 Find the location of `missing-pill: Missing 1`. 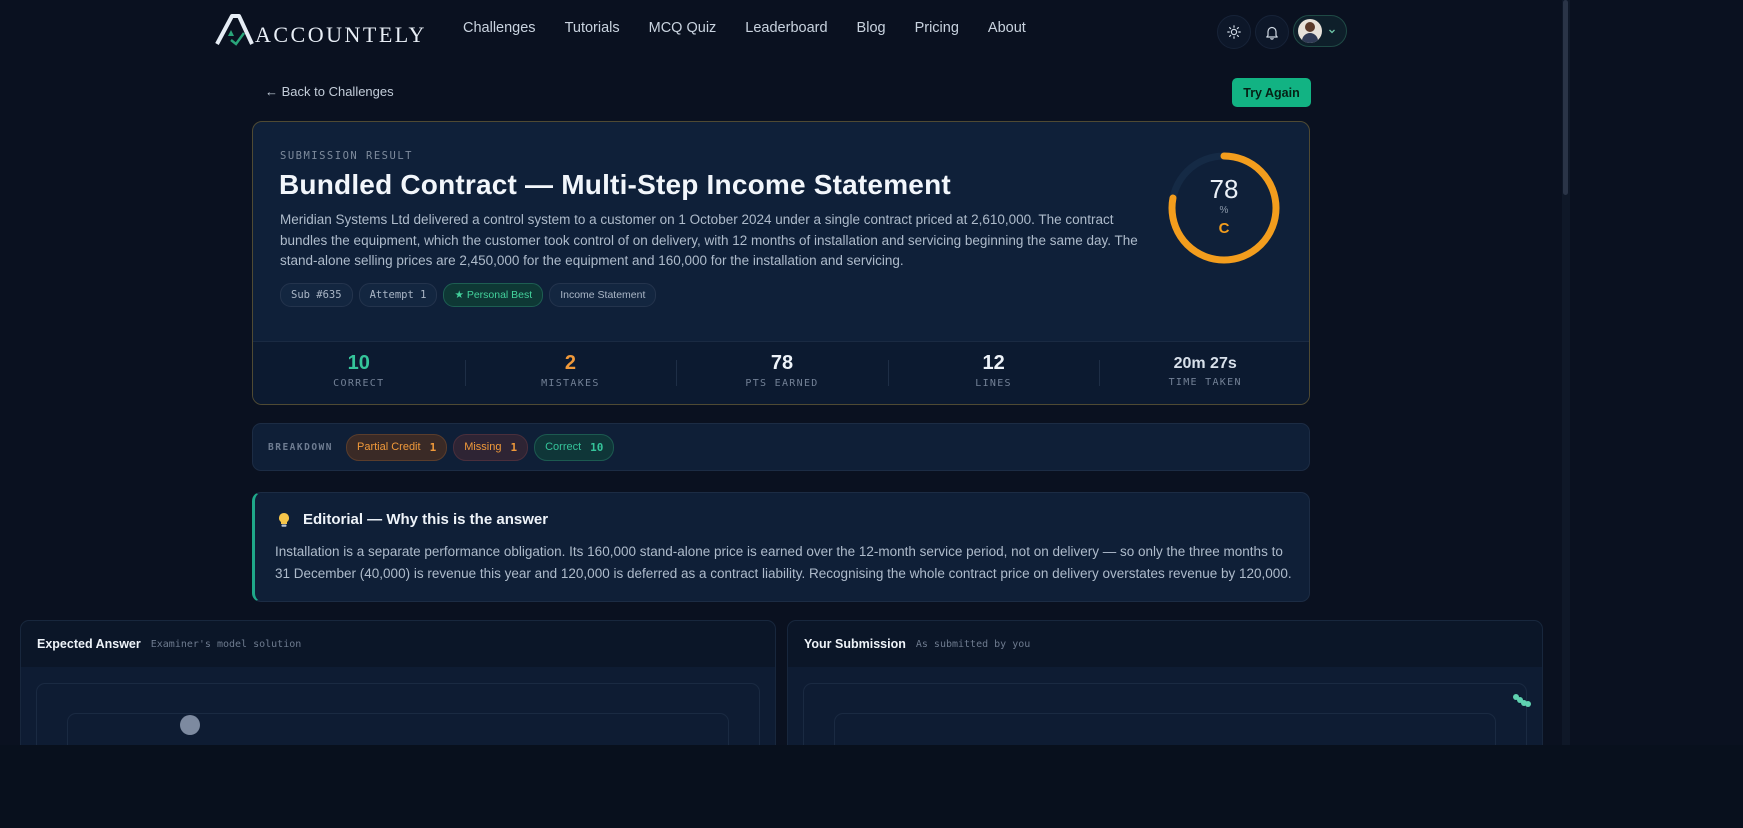

missing-pill: Missing 1 is located at coordinates (491, 447).